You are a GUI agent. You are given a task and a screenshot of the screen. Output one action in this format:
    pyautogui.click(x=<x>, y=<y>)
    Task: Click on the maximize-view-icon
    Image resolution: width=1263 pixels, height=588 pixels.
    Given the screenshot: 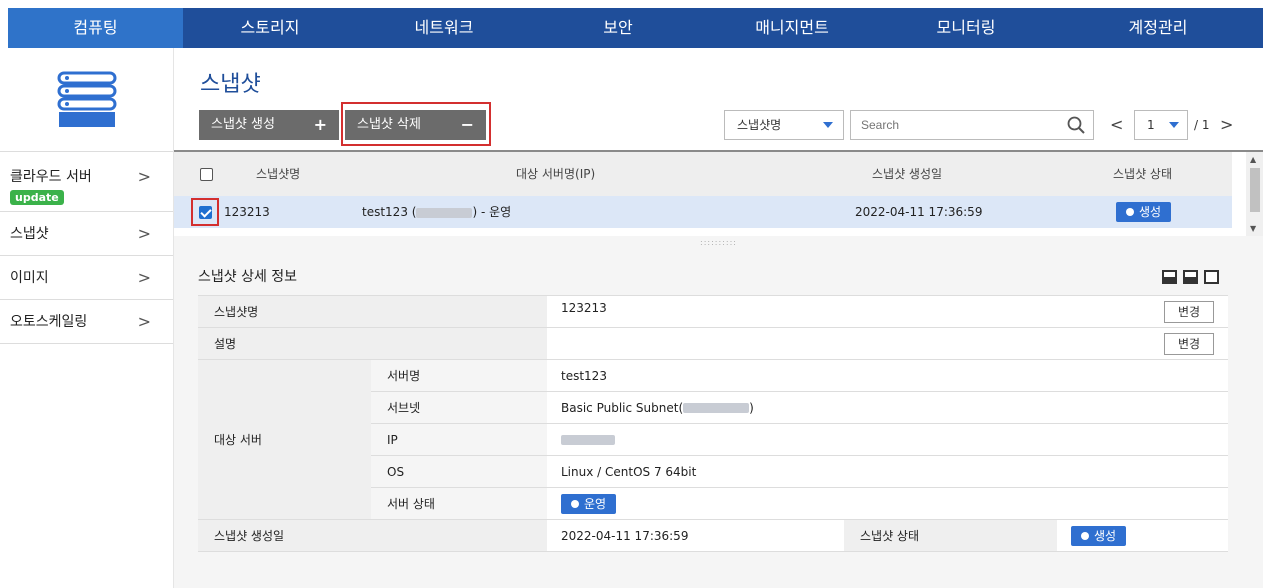 What is the action you would take?
    pyautogui.click(x=1211, y=277)
    